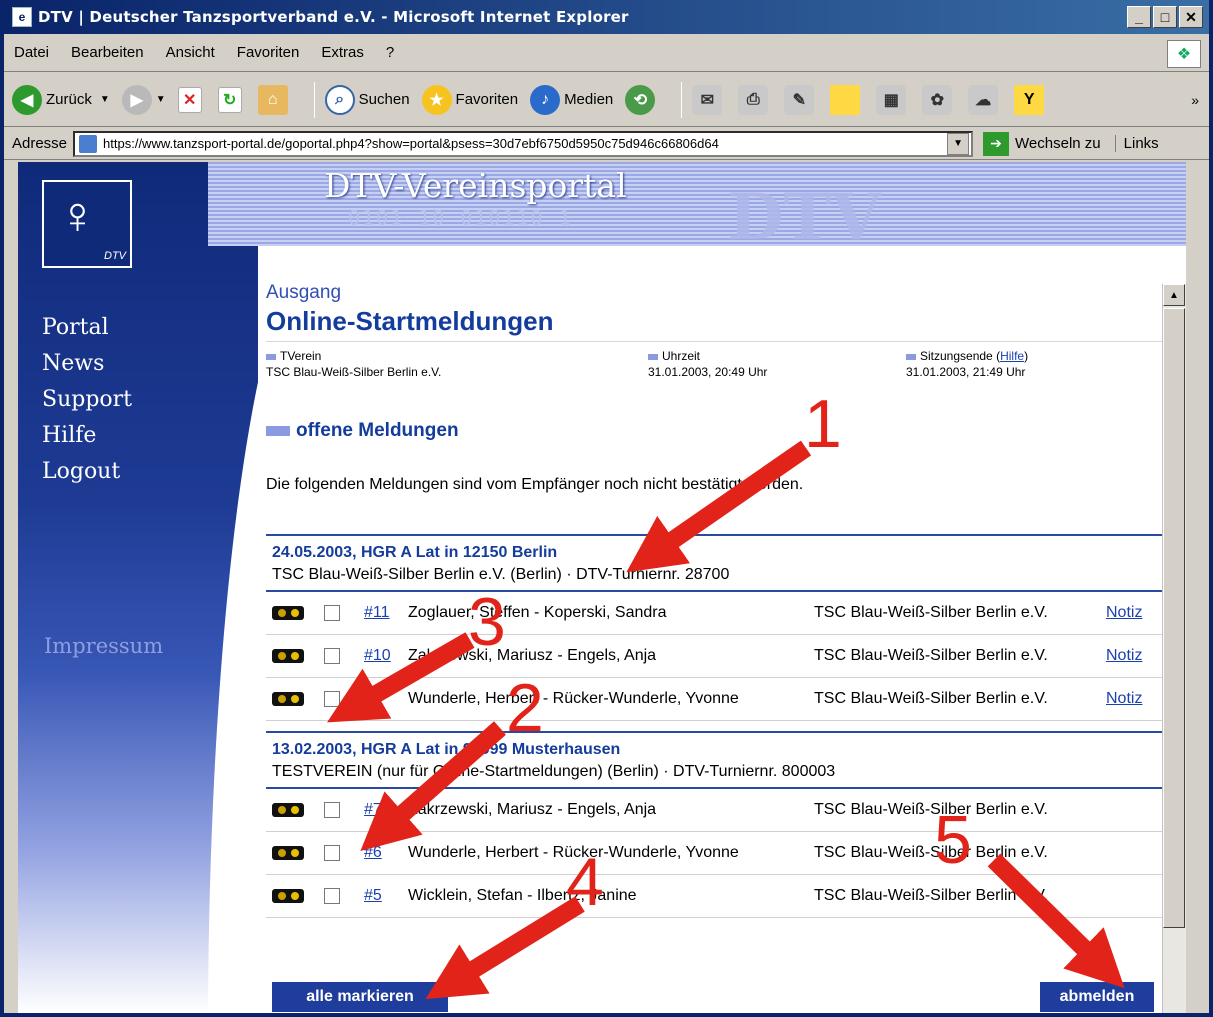 The height and width of the screenshot is (1017, 1213). What do you see at coordinates (103, 646) in the screenshot?
I see `nav-impressum: Impressum` at bounding box center [103, 646].